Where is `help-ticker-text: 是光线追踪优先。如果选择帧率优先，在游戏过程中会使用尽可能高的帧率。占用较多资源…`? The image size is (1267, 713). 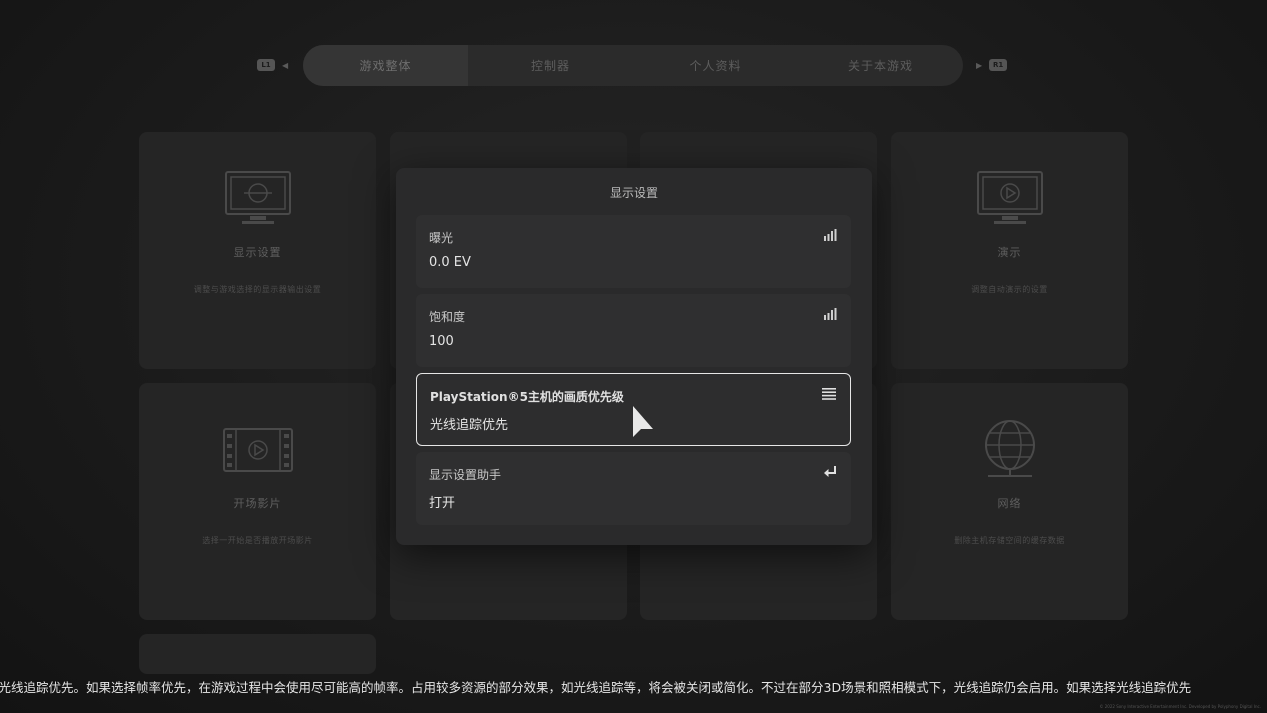
help-ticker-text: 是光线追踪优先。如果选择帧率优先，在游戏过程中会使用尽可能高的帧率。占用较多资源… is located at coordinates (596, 687).